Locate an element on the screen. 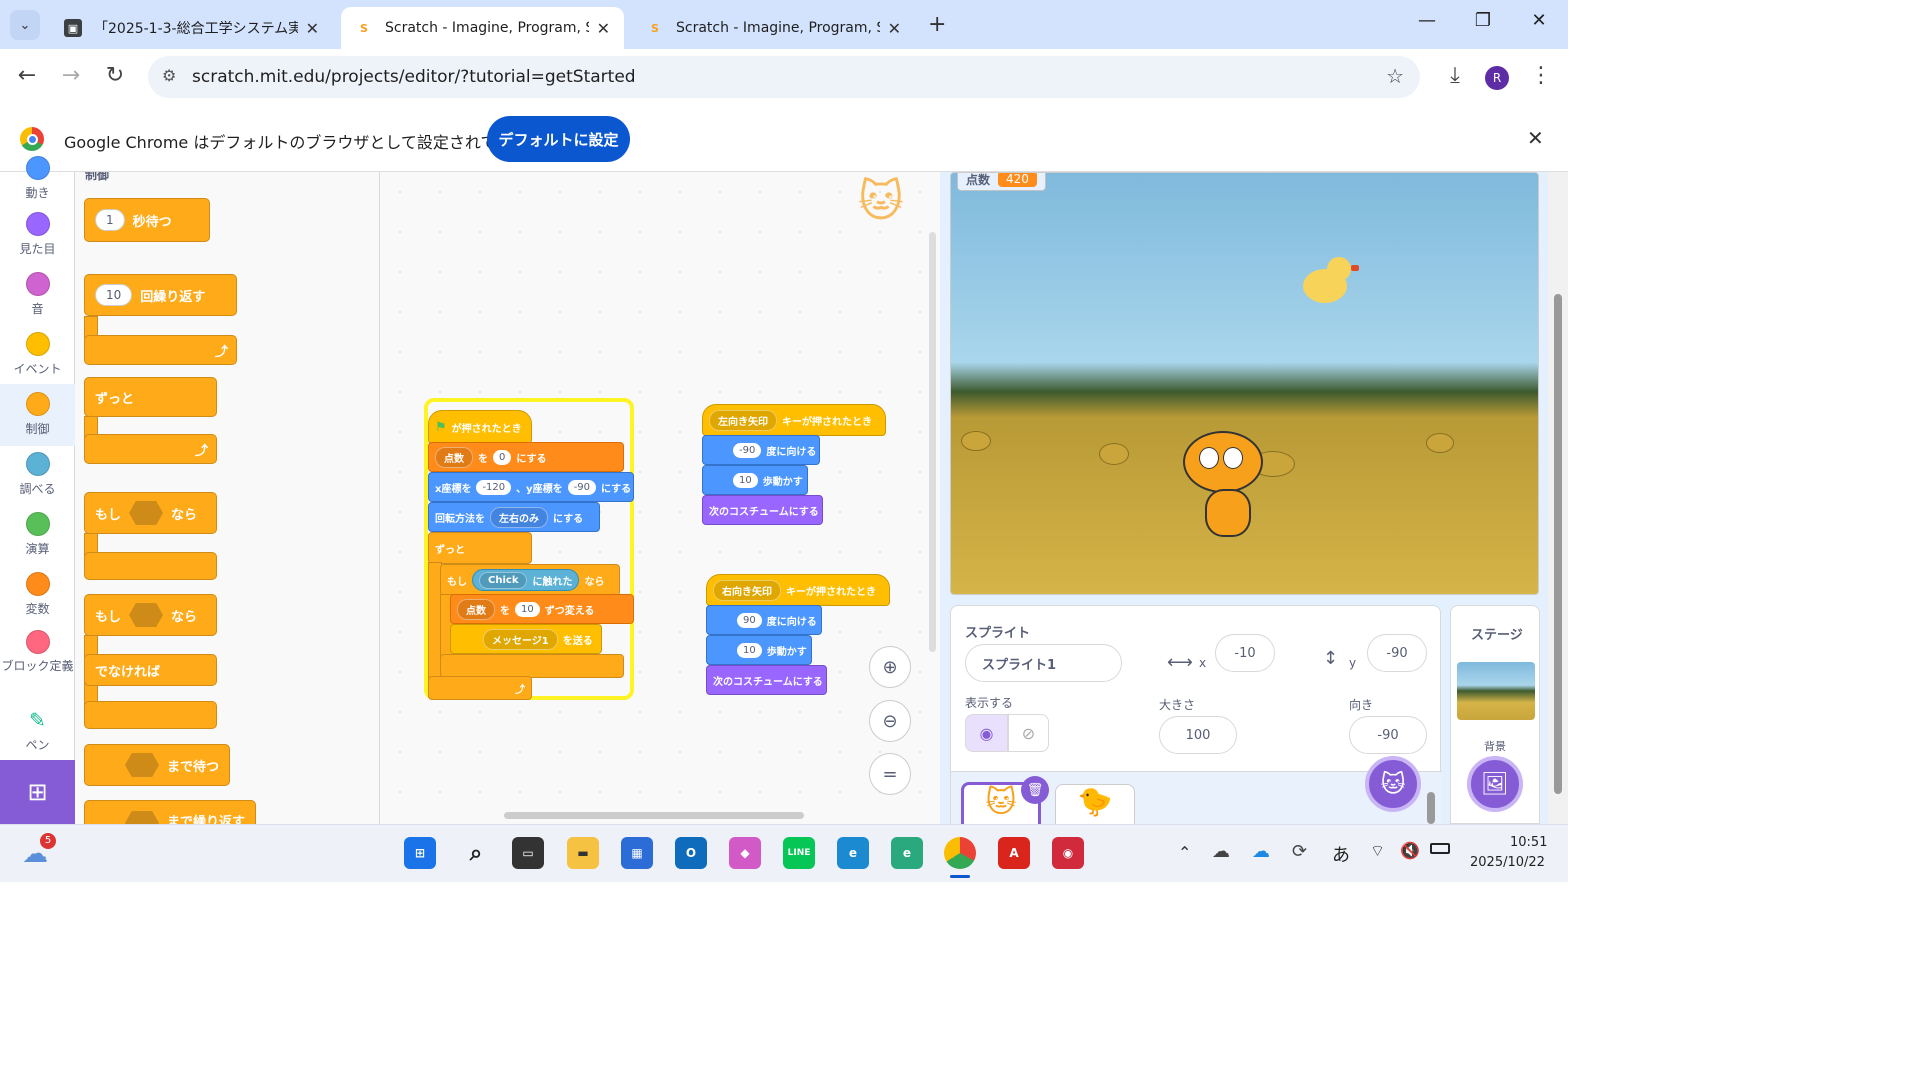 The width and height of the screenshot is (1920, 1080). edge-dev-icon: e is located at coordinates (907, 853).